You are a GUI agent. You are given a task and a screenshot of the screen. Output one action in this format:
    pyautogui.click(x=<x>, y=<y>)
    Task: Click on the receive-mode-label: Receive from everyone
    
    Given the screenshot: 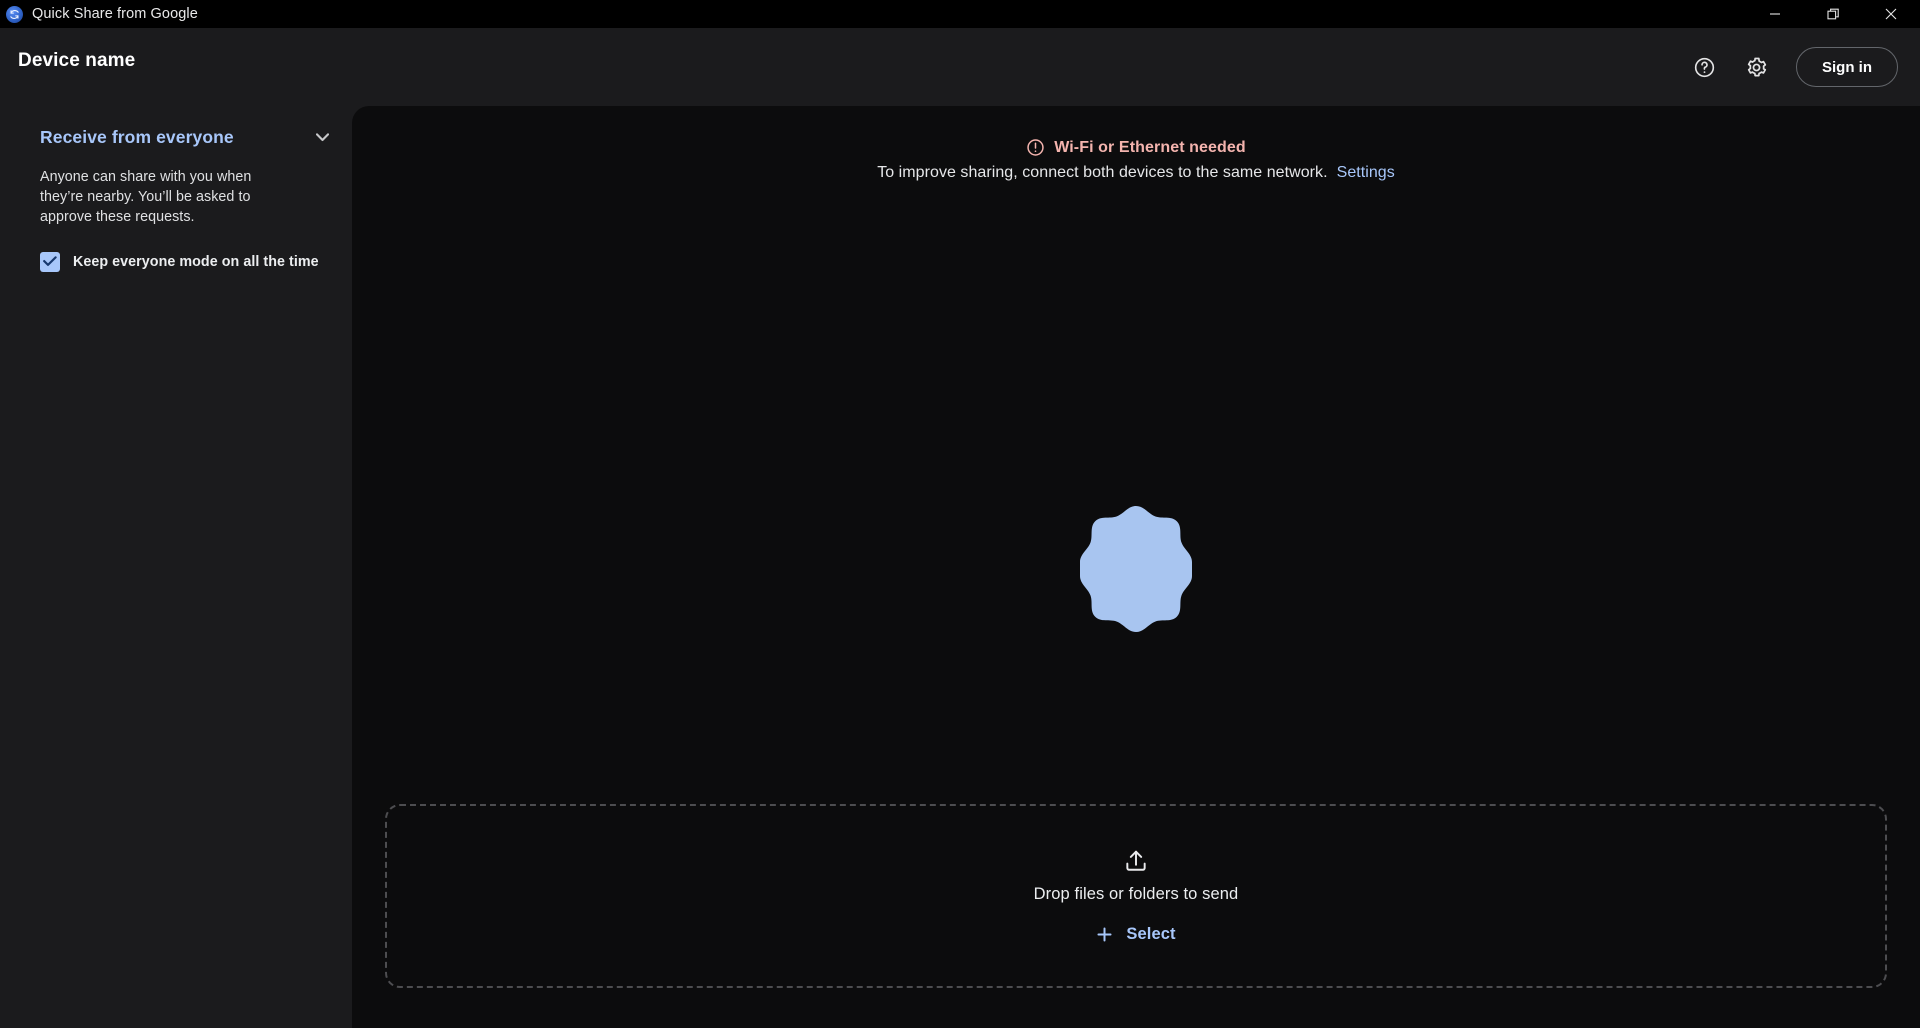 What is the action you would take?
    pyautogui.click(x=137, y=136)
    